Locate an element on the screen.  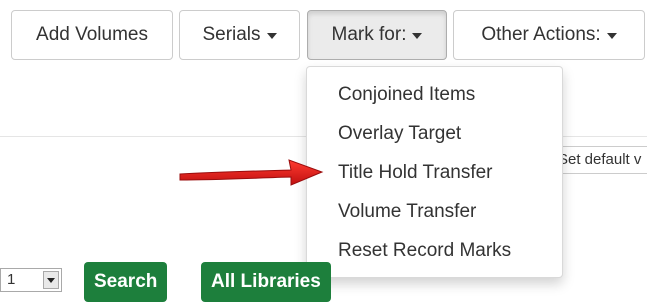
other-actions-button: Other Actions: is located at coordinates (549, 35).